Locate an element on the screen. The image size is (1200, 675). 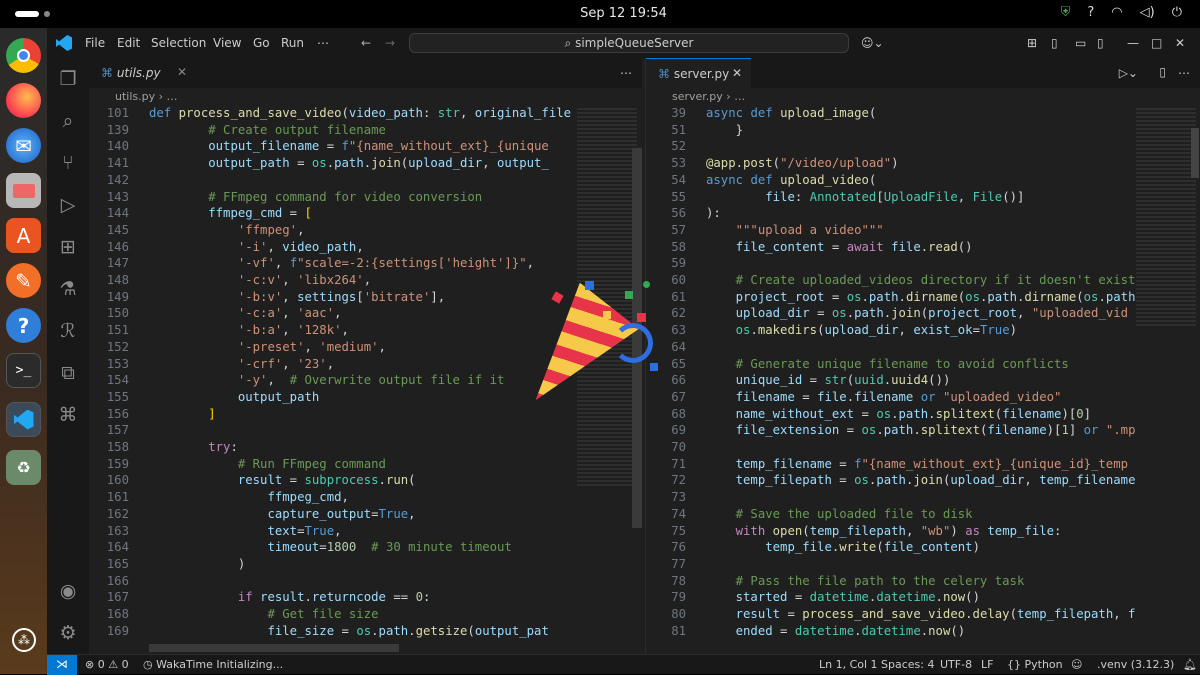
toggle-secondary-sidebar-icon: ▯ is located at coordinates (1100, 43).